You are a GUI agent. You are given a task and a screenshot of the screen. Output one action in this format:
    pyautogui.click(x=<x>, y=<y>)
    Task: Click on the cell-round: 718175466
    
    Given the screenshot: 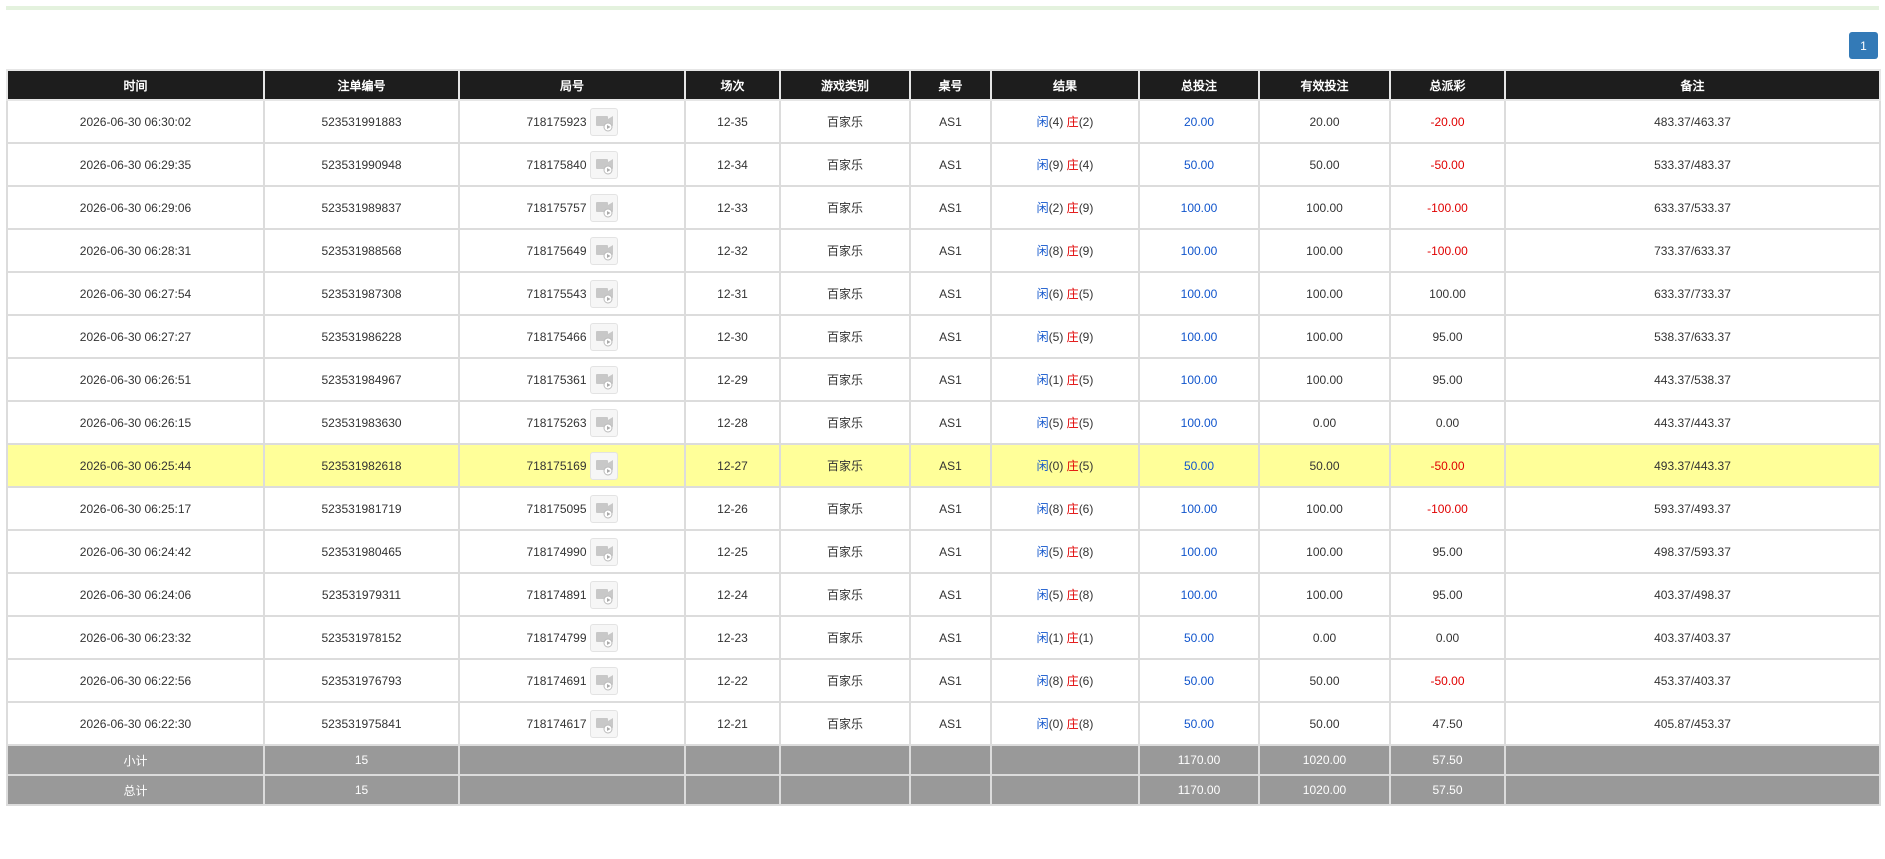 What is the action you would take?
    pyautogui.click(x=572, y=336)
    